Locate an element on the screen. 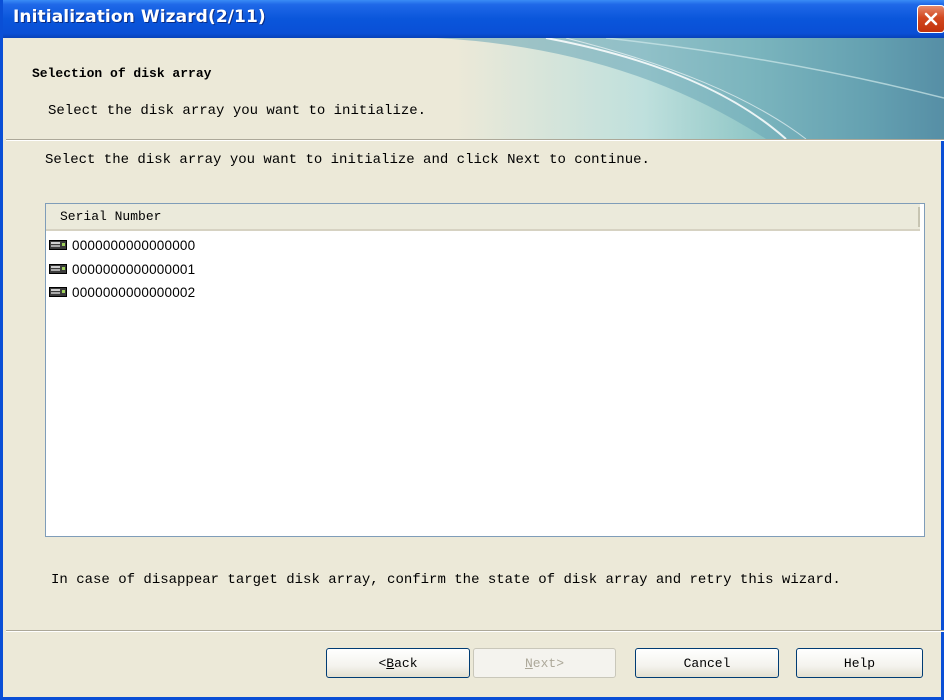 This screenshot has width=944, height=700. column-resize-handle is located at coordinates (919, 217).